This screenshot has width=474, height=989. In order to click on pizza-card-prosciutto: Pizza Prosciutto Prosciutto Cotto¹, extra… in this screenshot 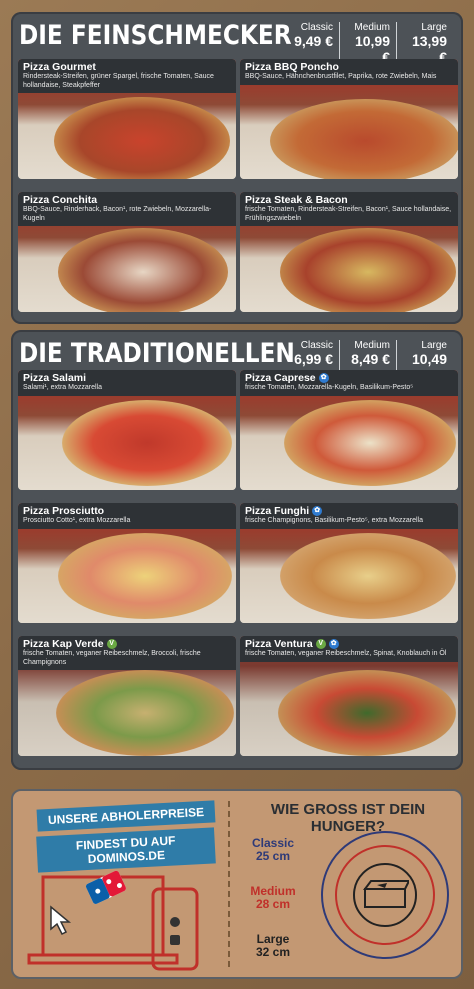, I will do `click(127, 563)`.